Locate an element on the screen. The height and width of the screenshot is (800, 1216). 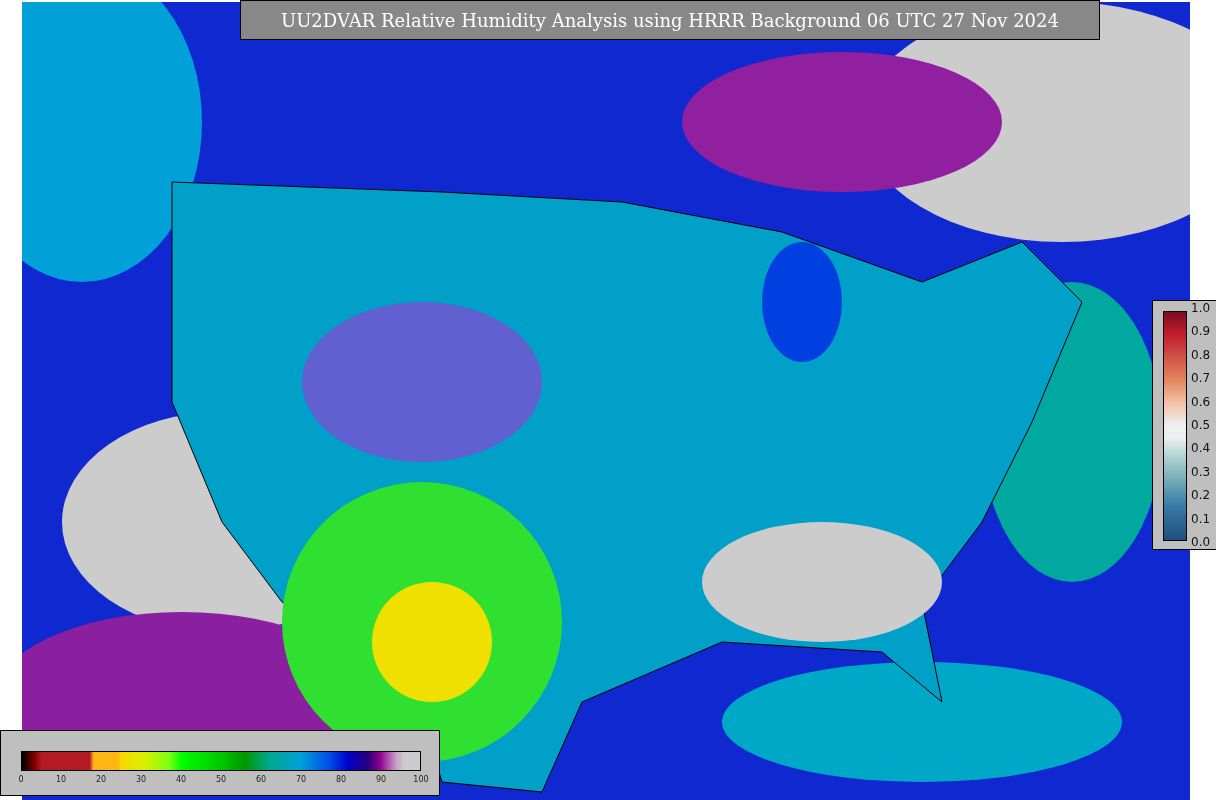
colorbar-tick-label: 90 is located at coordinates (381, 779).